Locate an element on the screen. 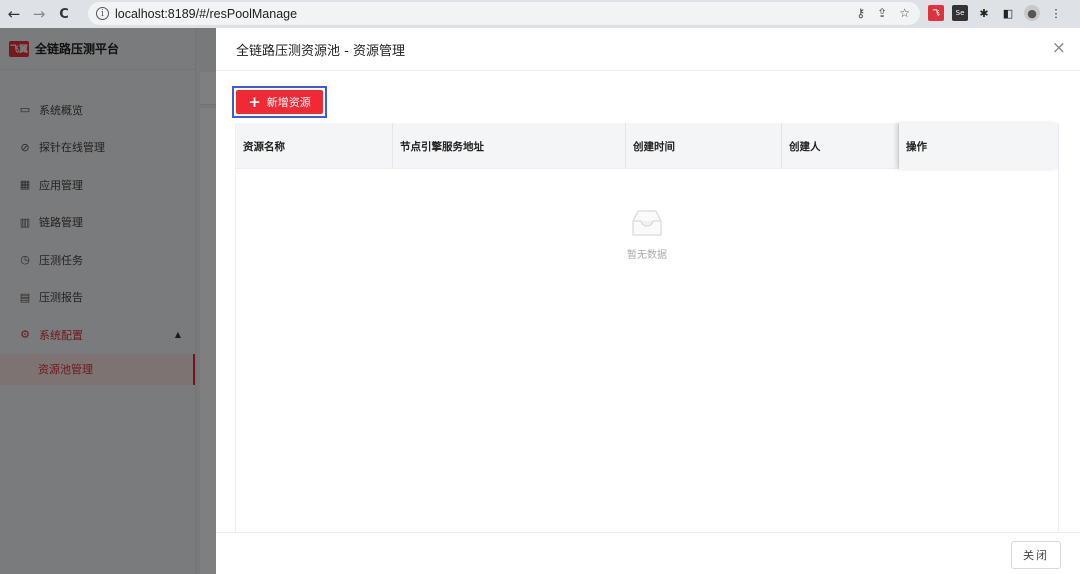  empty-state: 暂无数据 is located at coordinates (647, 215).